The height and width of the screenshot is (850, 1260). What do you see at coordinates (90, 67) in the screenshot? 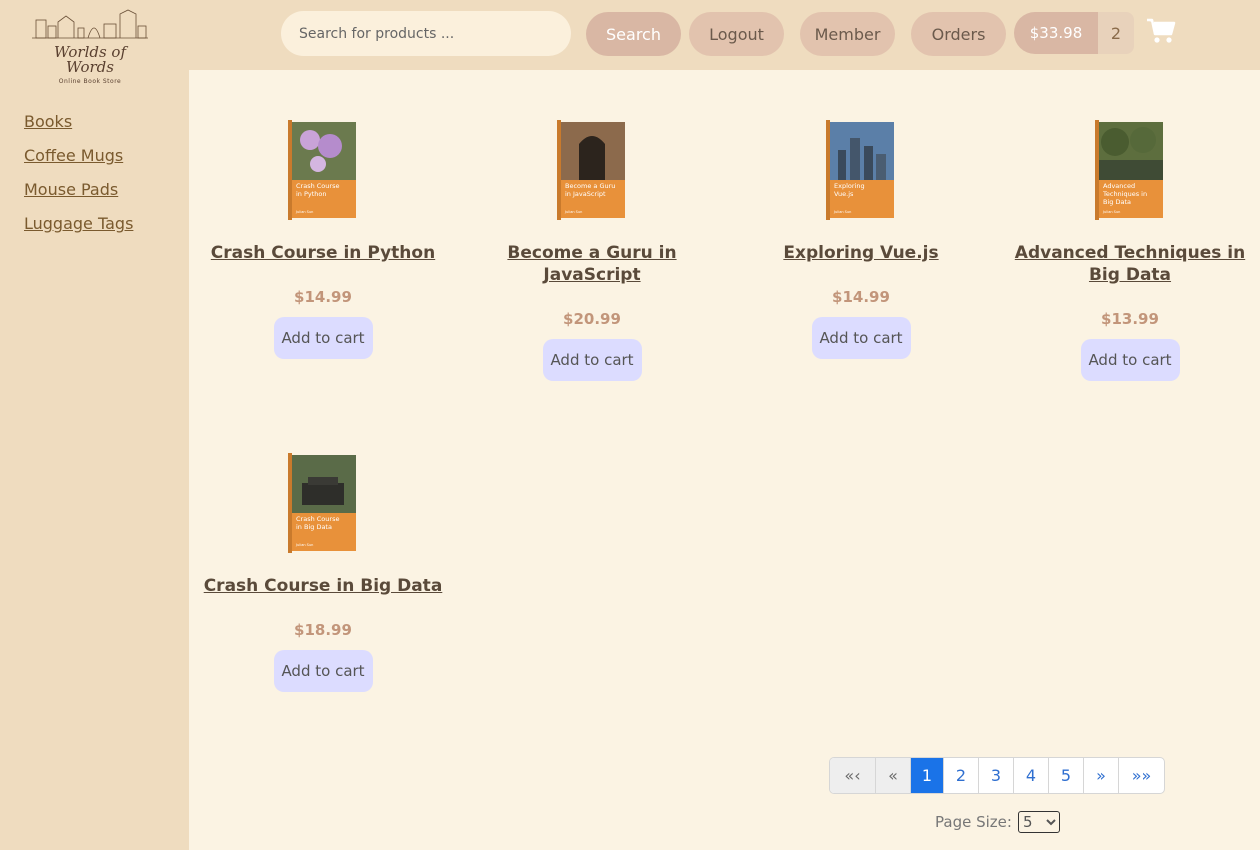
I see `logo-text-line2: Words` at bounding box center [90, 67].